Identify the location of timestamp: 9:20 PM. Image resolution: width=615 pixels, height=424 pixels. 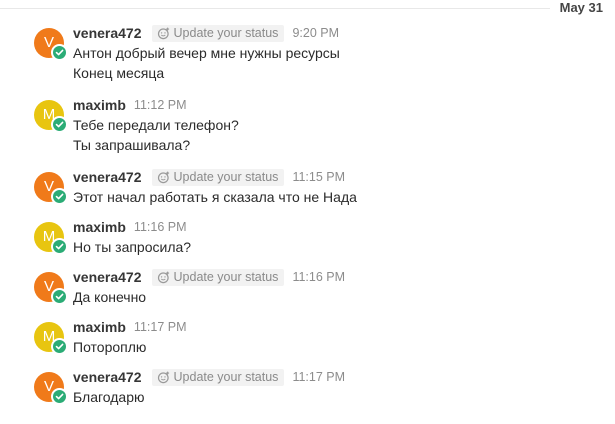
(315, 33).